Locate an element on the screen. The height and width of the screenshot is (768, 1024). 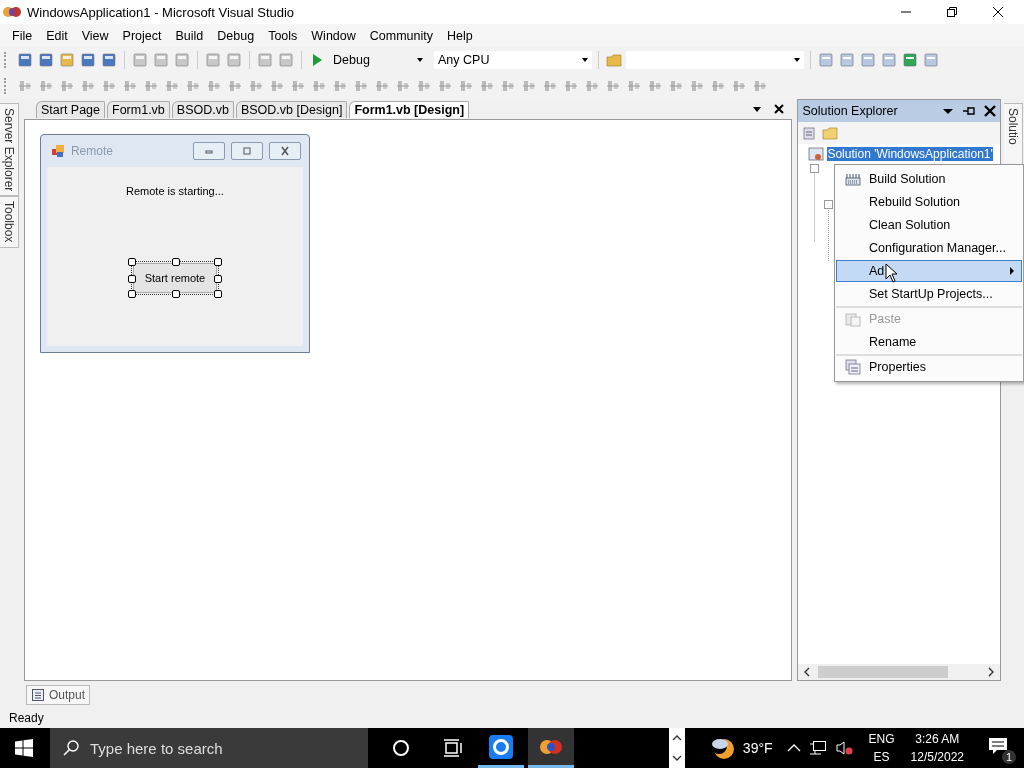
network-icon is located at coordinates (817, 748).